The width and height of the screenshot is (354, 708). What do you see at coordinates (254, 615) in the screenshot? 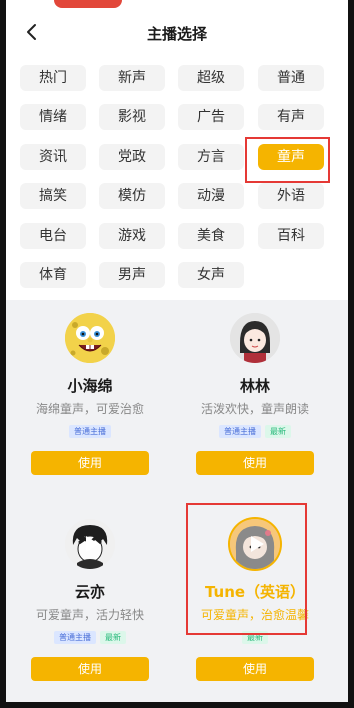
I see `anchor-desc: 可爱童声，治愈温馨` at bounding box center [254, 615].